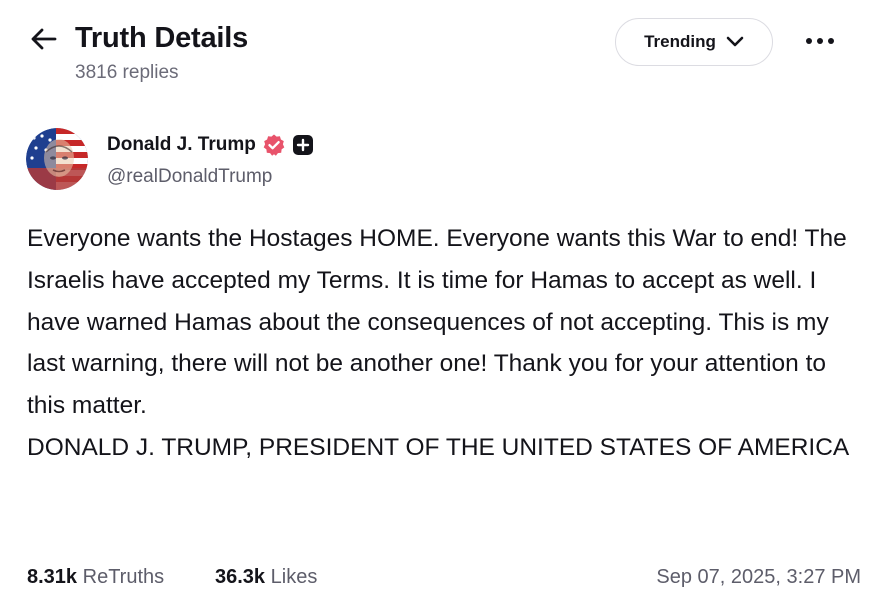  What do you see at coordinates (240, 577) in the screenshot?
I see `likes-count: 36.3k` at bounding box center [240, 577].